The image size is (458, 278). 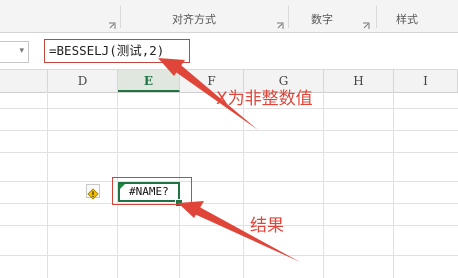 I want to click on number-launcher-icon, so click(x=366, y=22).